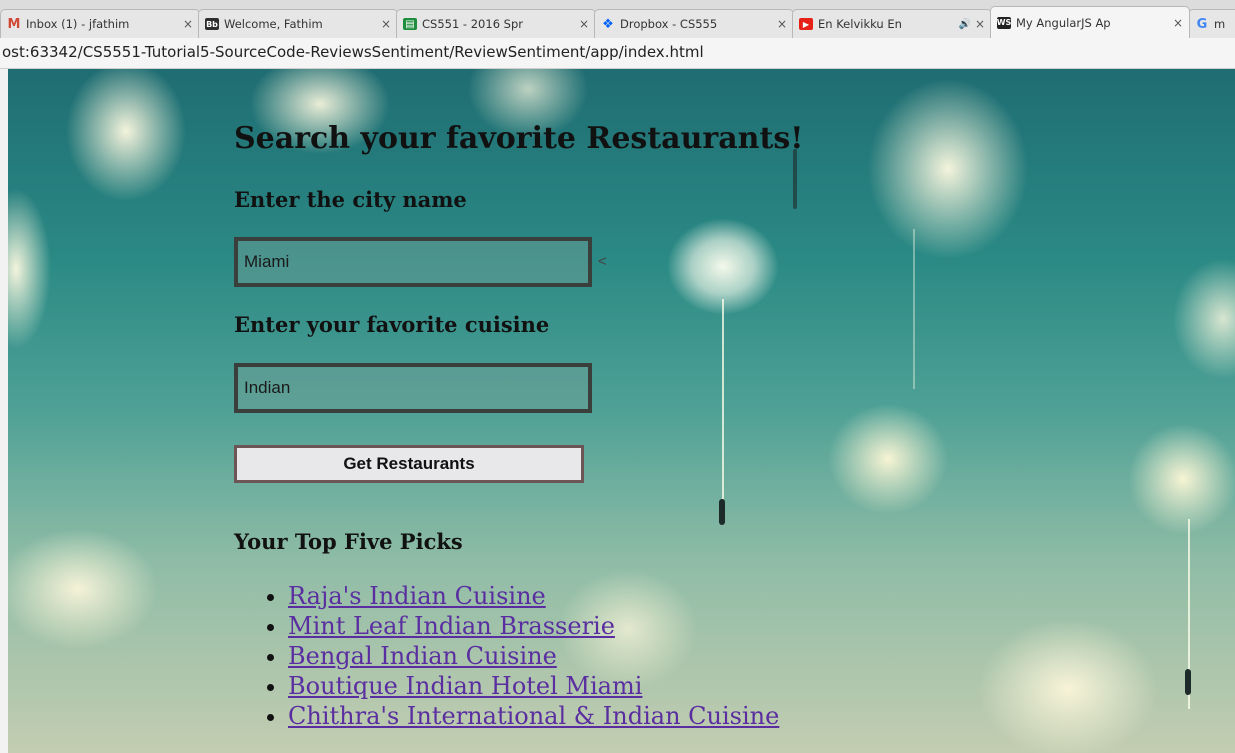 This screenshot has width=1235, height=753. I want to click on city-label: Enter the city name, so click(350, 199).